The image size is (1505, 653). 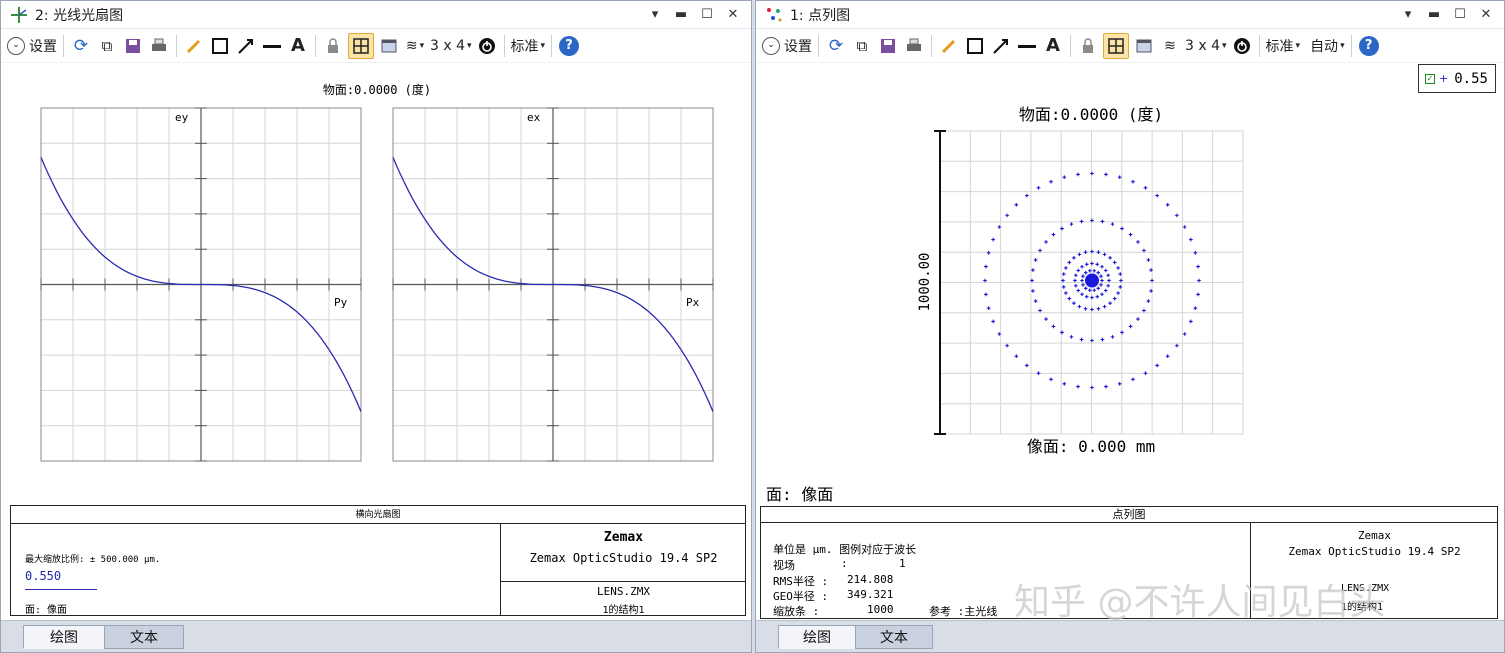 I want to click on spot-plot-title: 物面:0.0000 (度), so click(x=1091, y=114).